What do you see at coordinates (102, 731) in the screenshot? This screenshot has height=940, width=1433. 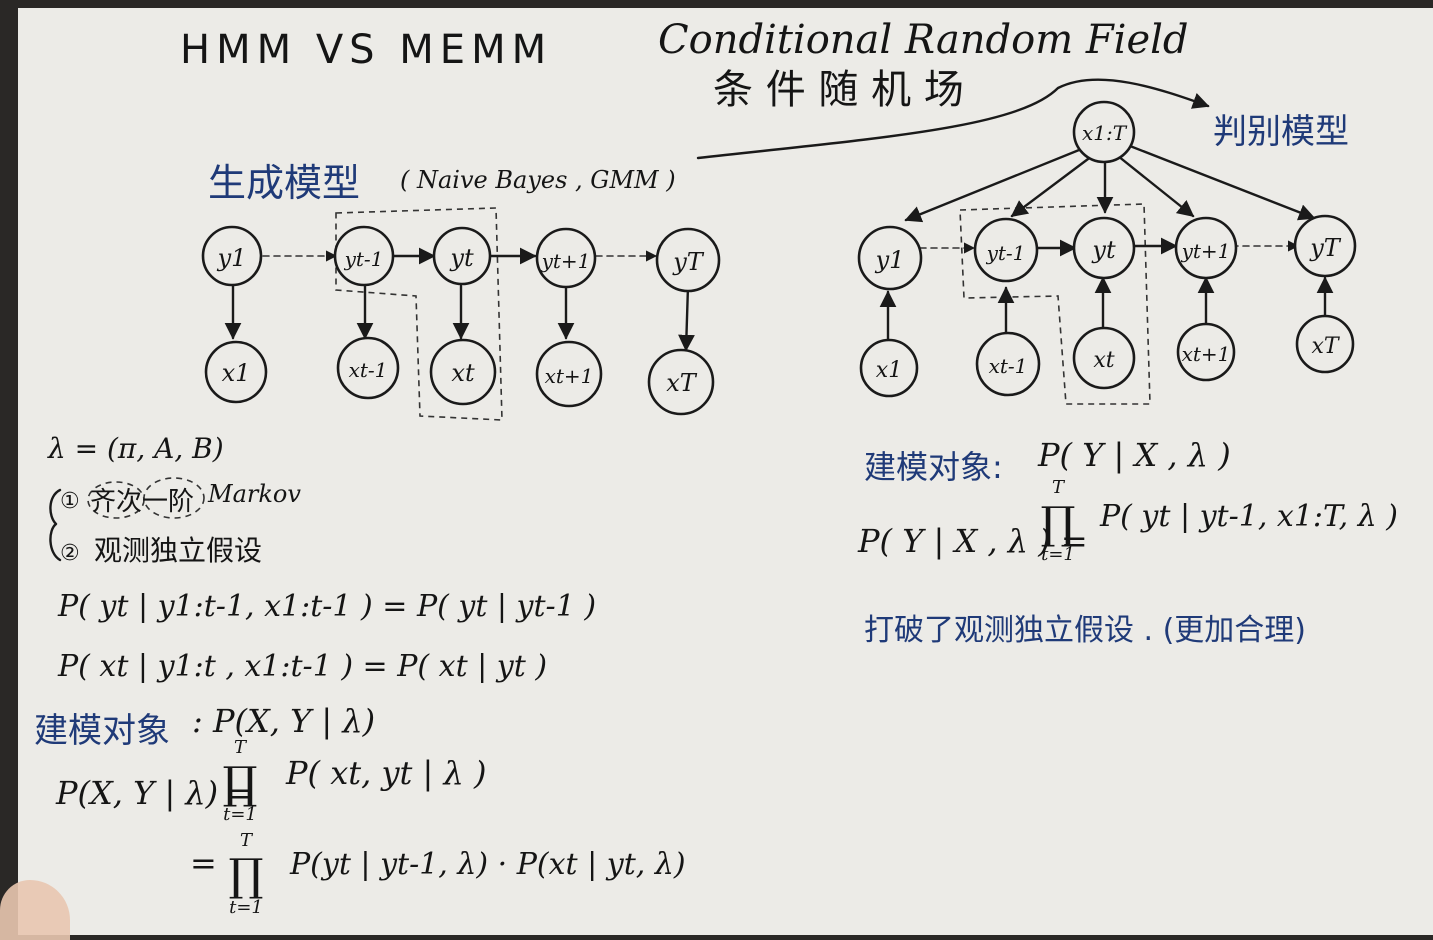 I see `hmm-model-target-label: 建模对象` at bounding box center [102, 731].